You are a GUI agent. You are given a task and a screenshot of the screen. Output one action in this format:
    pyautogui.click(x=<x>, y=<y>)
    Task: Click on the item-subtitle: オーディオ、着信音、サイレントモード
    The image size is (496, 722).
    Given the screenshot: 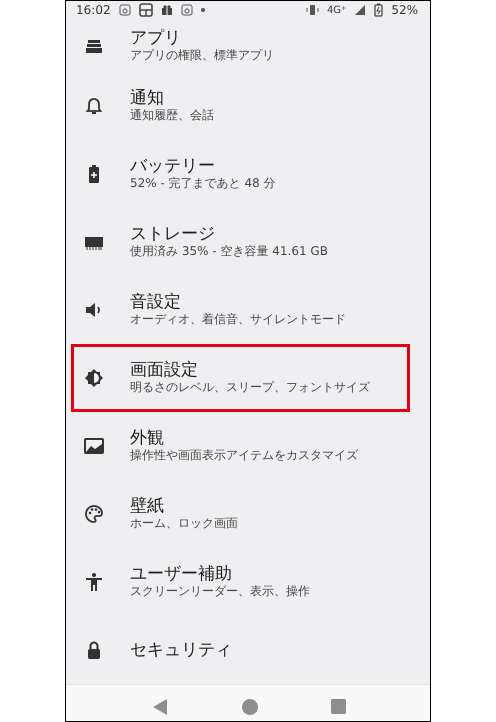 What is the action you would take?
    pyautogui.click(x=238, y=320)
    